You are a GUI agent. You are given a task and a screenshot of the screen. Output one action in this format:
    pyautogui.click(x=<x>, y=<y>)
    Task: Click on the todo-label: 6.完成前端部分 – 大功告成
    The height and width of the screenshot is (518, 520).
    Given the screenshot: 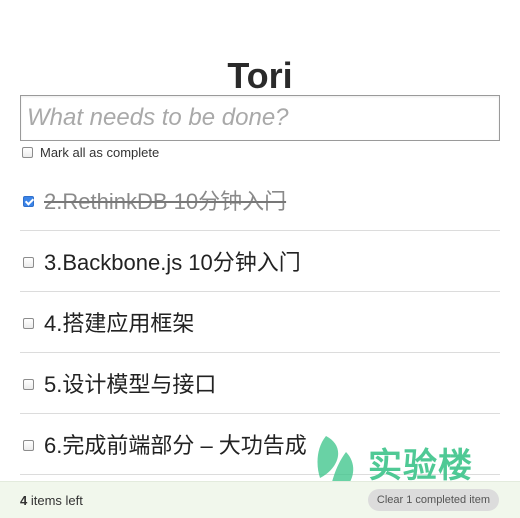 What is the action you would take?
    pyautogui.click(x=175, y=444)
    